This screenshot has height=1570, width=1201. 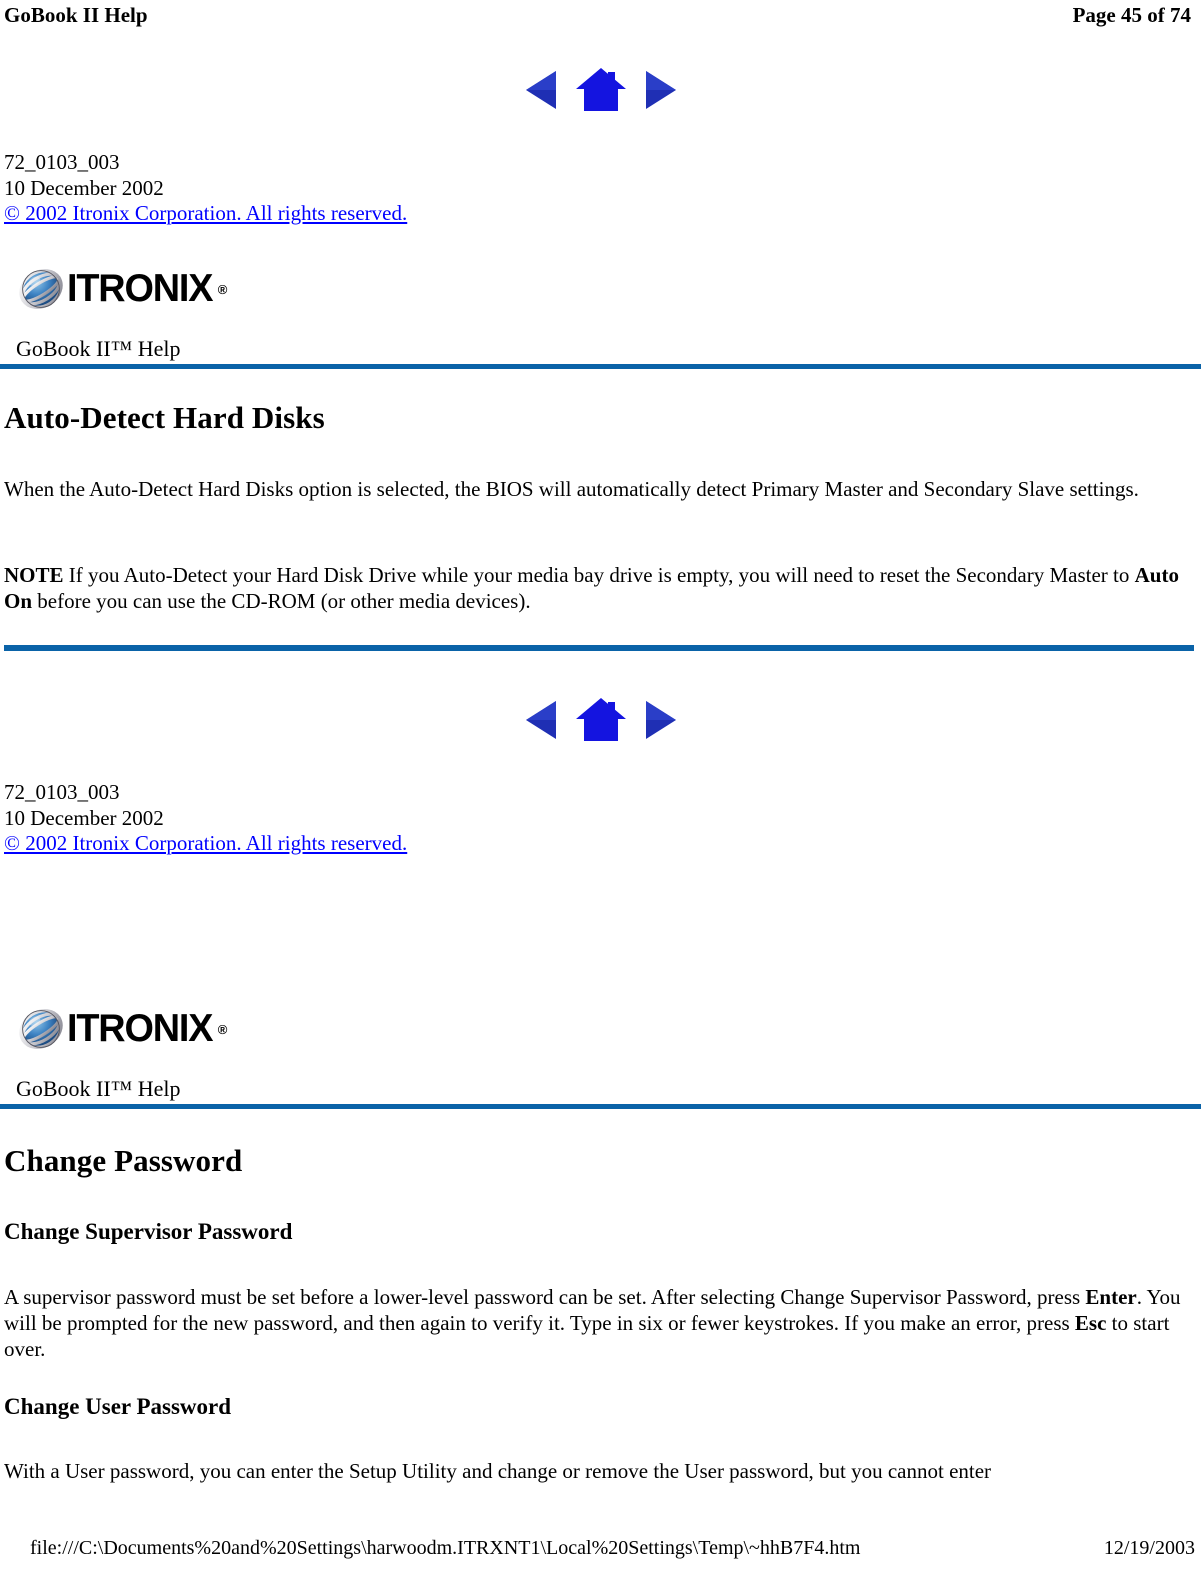 I want to click on enter-key-label: Enter, so click(x=1111, y=1297).